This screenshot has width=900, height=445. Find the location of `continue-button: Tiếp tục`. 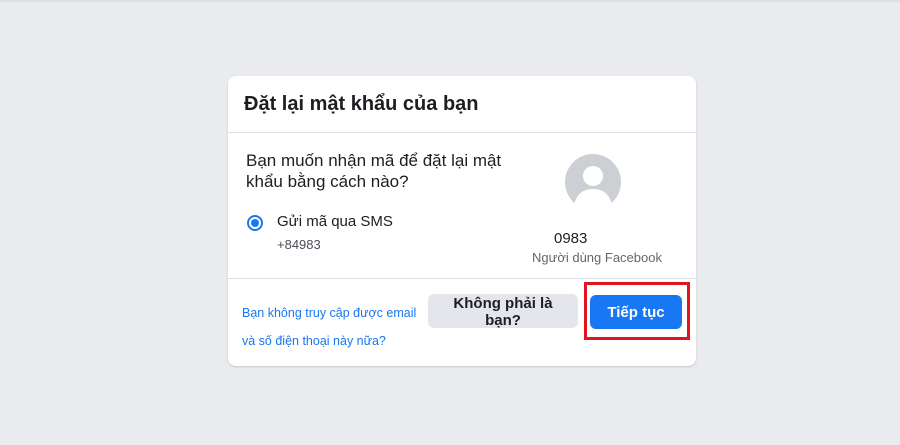

continue-button: Tiếp tục is located at coordinates (636, 312).